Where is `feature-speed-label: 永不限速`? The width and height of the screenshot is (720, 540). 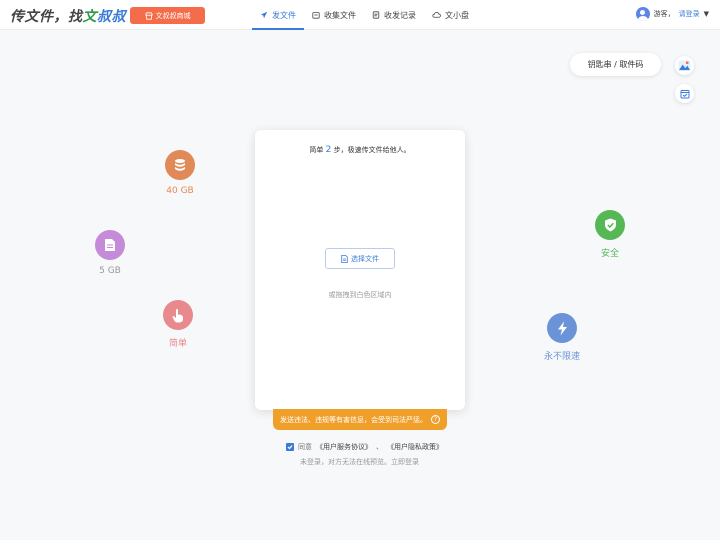
feature-speed-label: 永不限速 is located at coordinates (561, 357).